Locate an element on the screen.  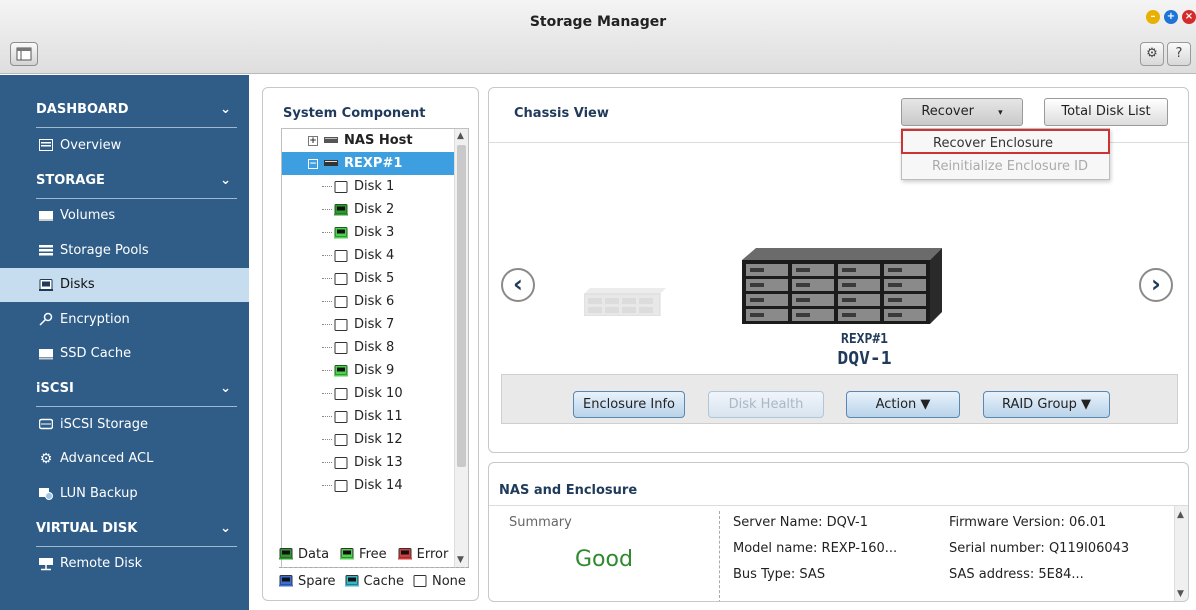
panel-title: NAS and Enclosure is located at coordinates (568, 490).